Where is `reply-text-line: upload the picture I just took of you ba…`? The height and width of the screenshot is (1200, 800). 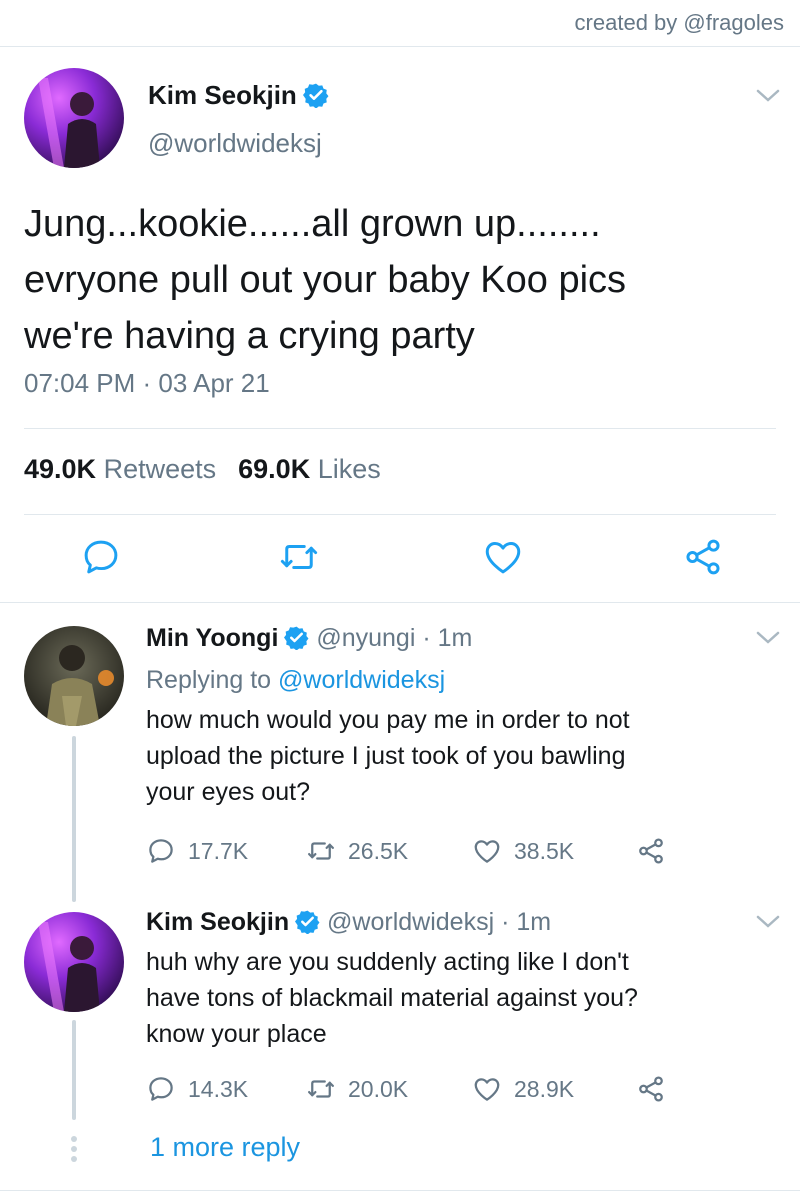
reply-text-line: upload the picture I just took of you ba… is located at coordinates (386, 756).